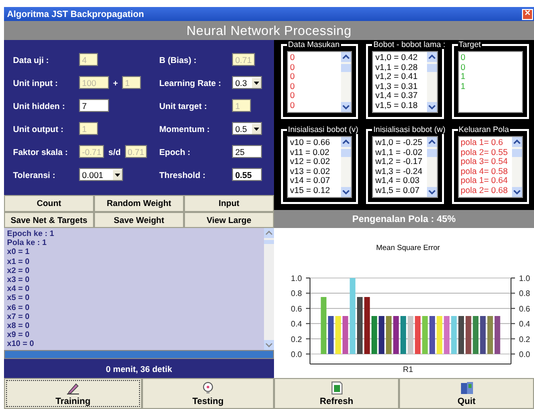  I want to click on list-item: v1,2 = 0.41, so click(400, 77).